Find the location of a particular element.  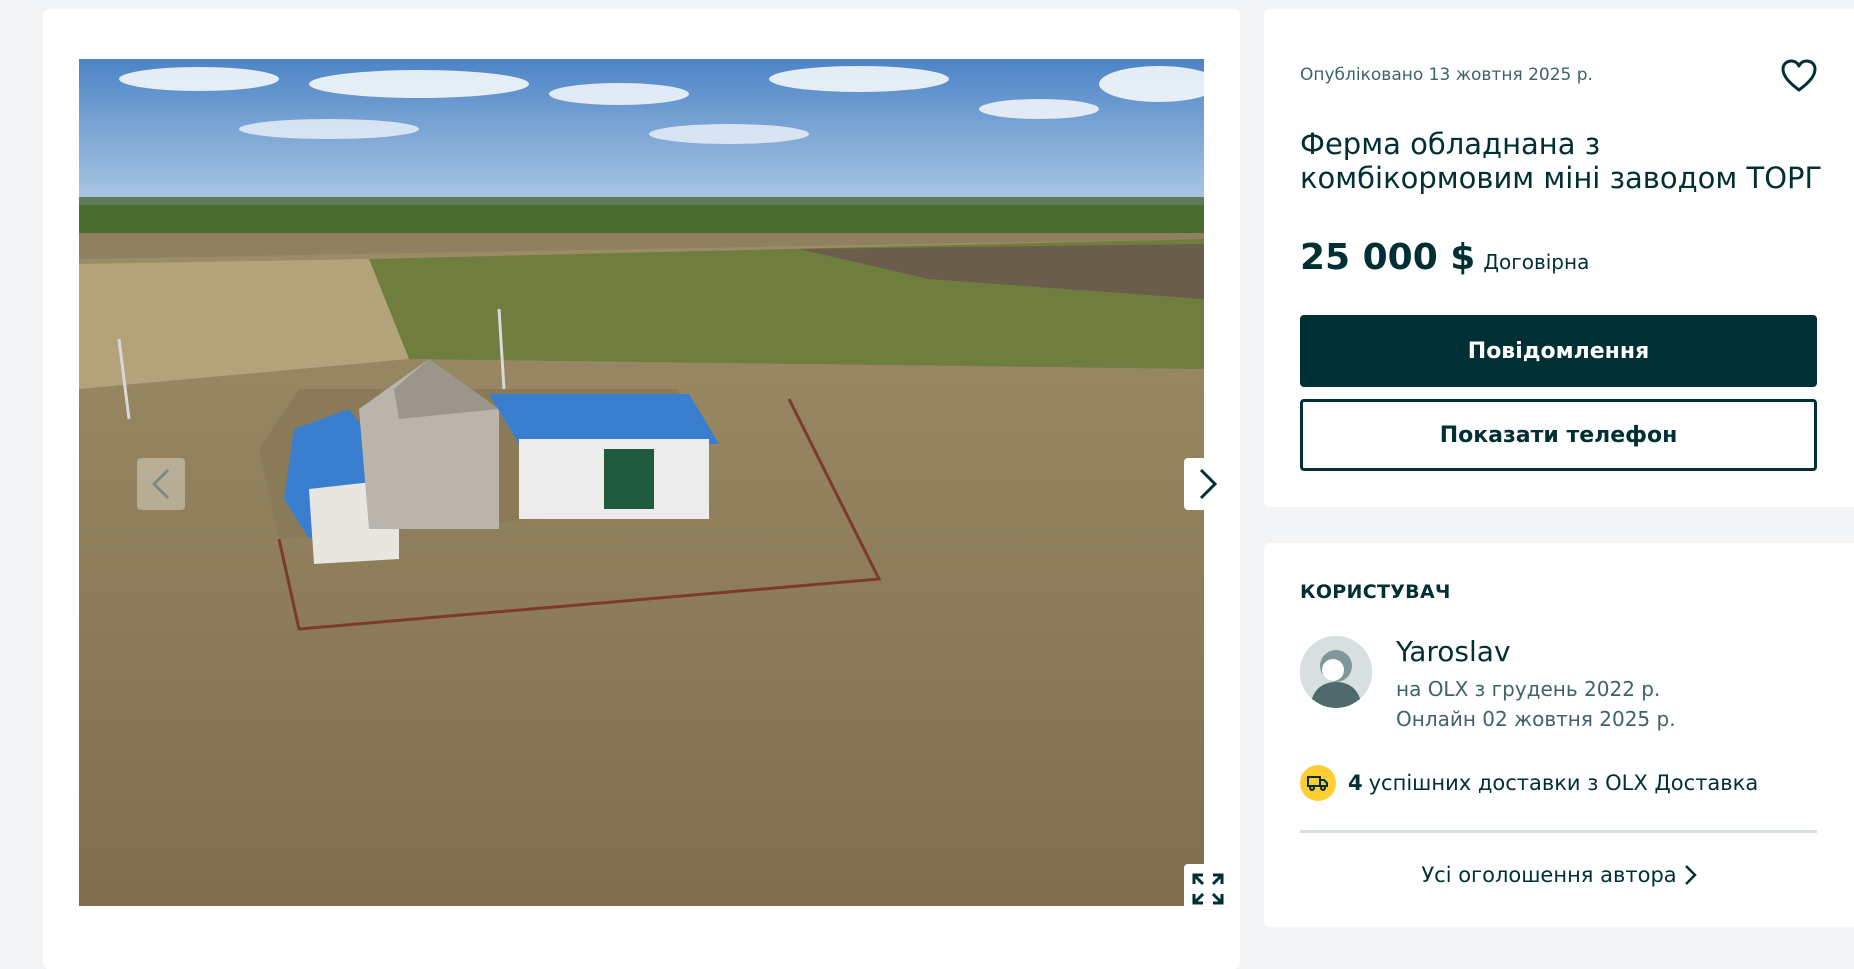

user-name: Yaroslav is located at coordinates (1453, 651).